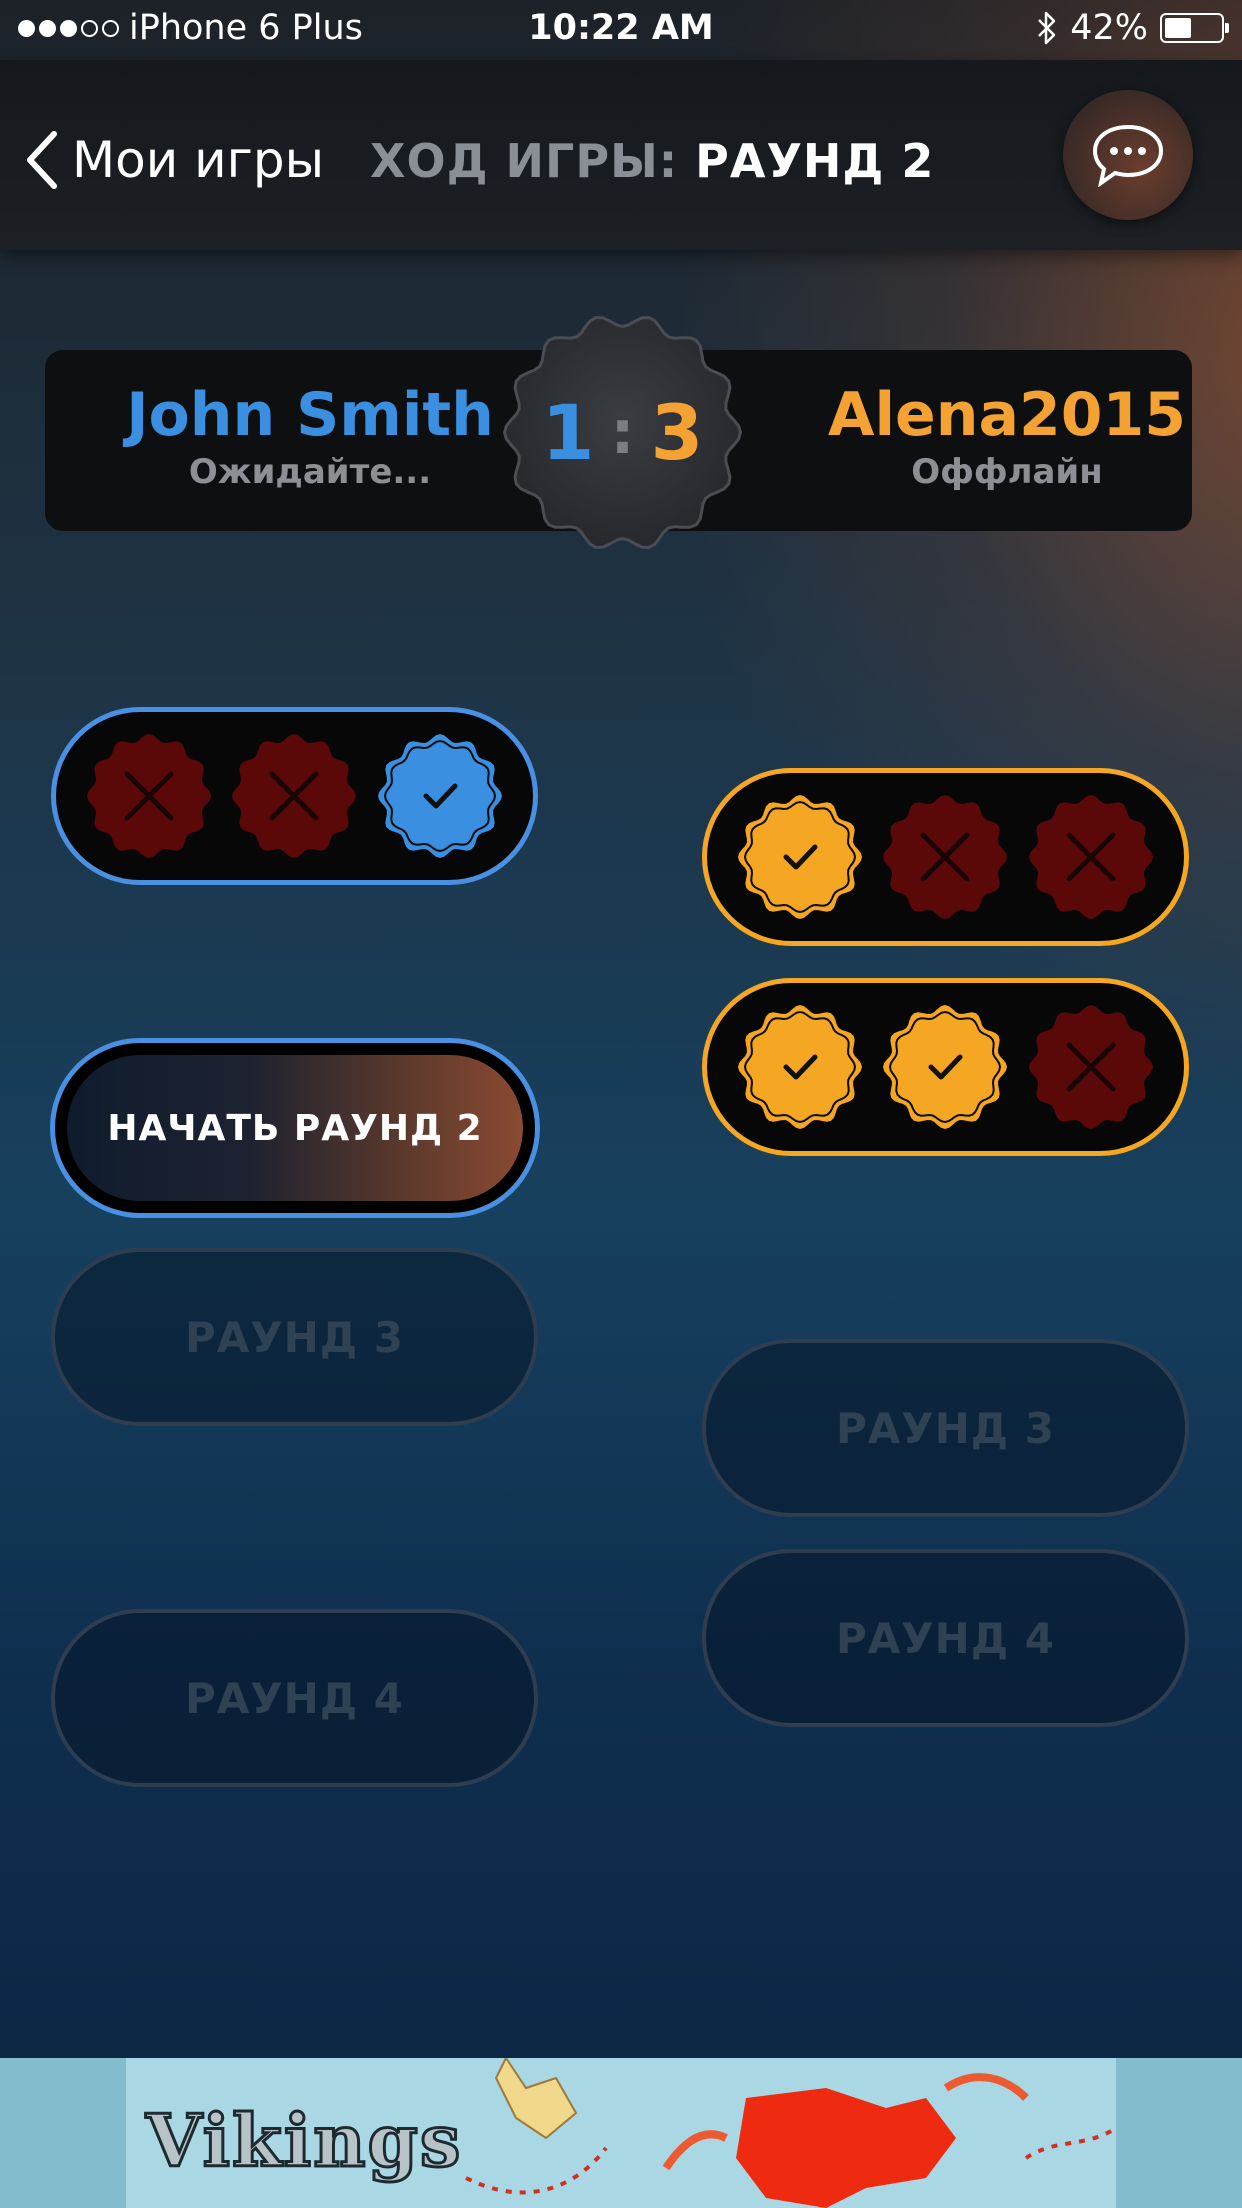 The height and width of the screenshot is (2208, 1242). I want to click on right-round4-label: РАУНД 4, so click(945, 1638).